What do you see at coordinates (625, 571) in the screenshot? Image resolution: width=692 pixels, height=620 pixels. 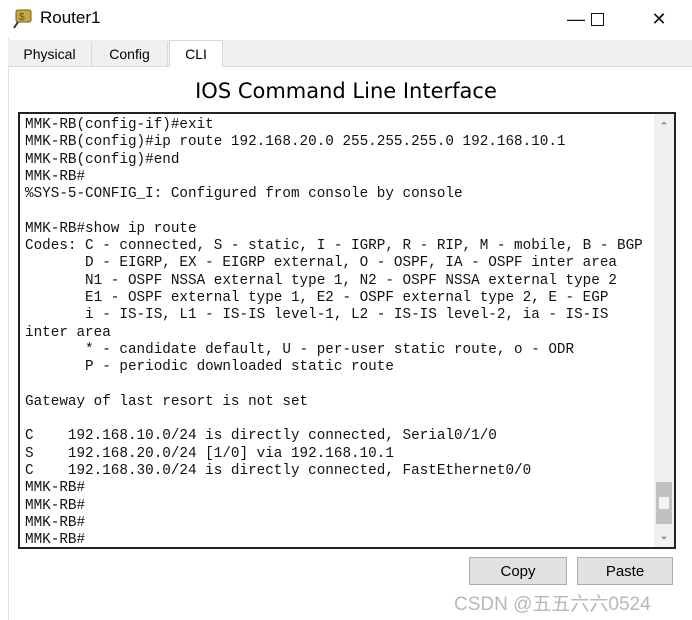 I see `paste-button: Paste` at bounding box center [625, 571].